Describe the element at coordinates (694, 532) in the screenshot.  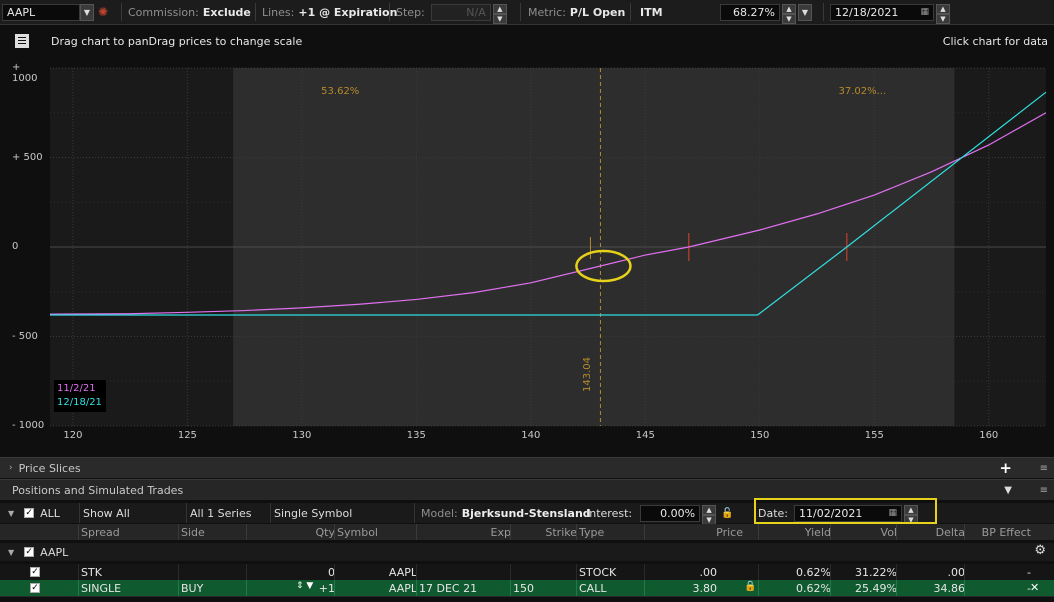
I see `column-header-price: Price` at that location.